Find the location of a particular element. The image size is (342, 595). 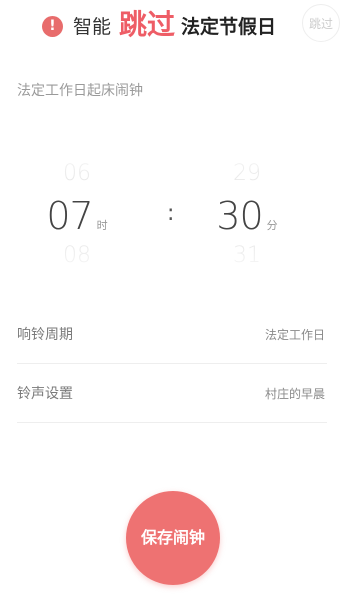

exclamation-circle-icon: ! is located at coordinates (52, 26).